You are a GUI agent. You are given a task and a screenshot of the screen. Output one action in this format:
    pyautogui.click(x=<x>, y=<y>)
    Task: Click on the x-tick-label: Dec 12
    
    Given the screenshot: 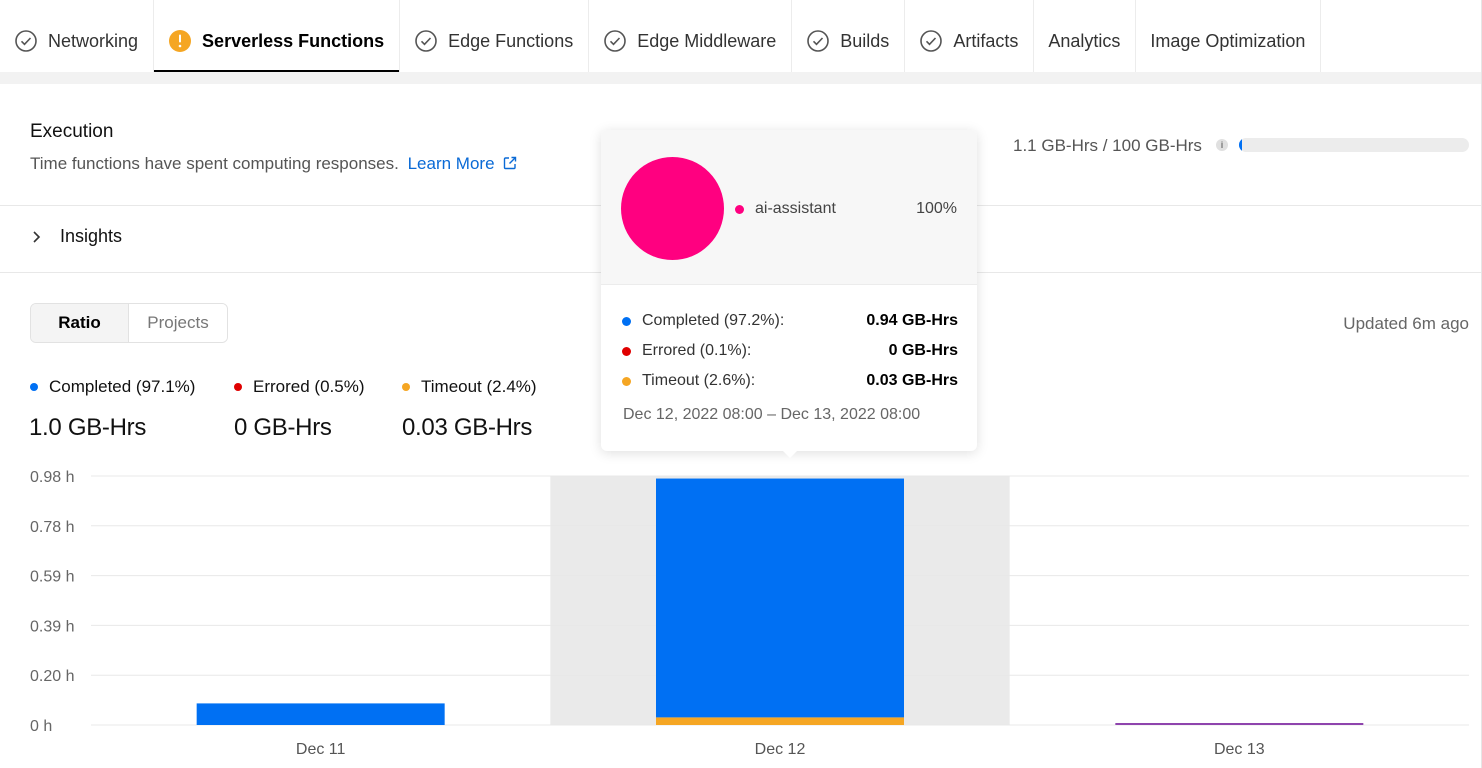 What is the action you would take?
    pyautogui.click(x=780, y=749)
    